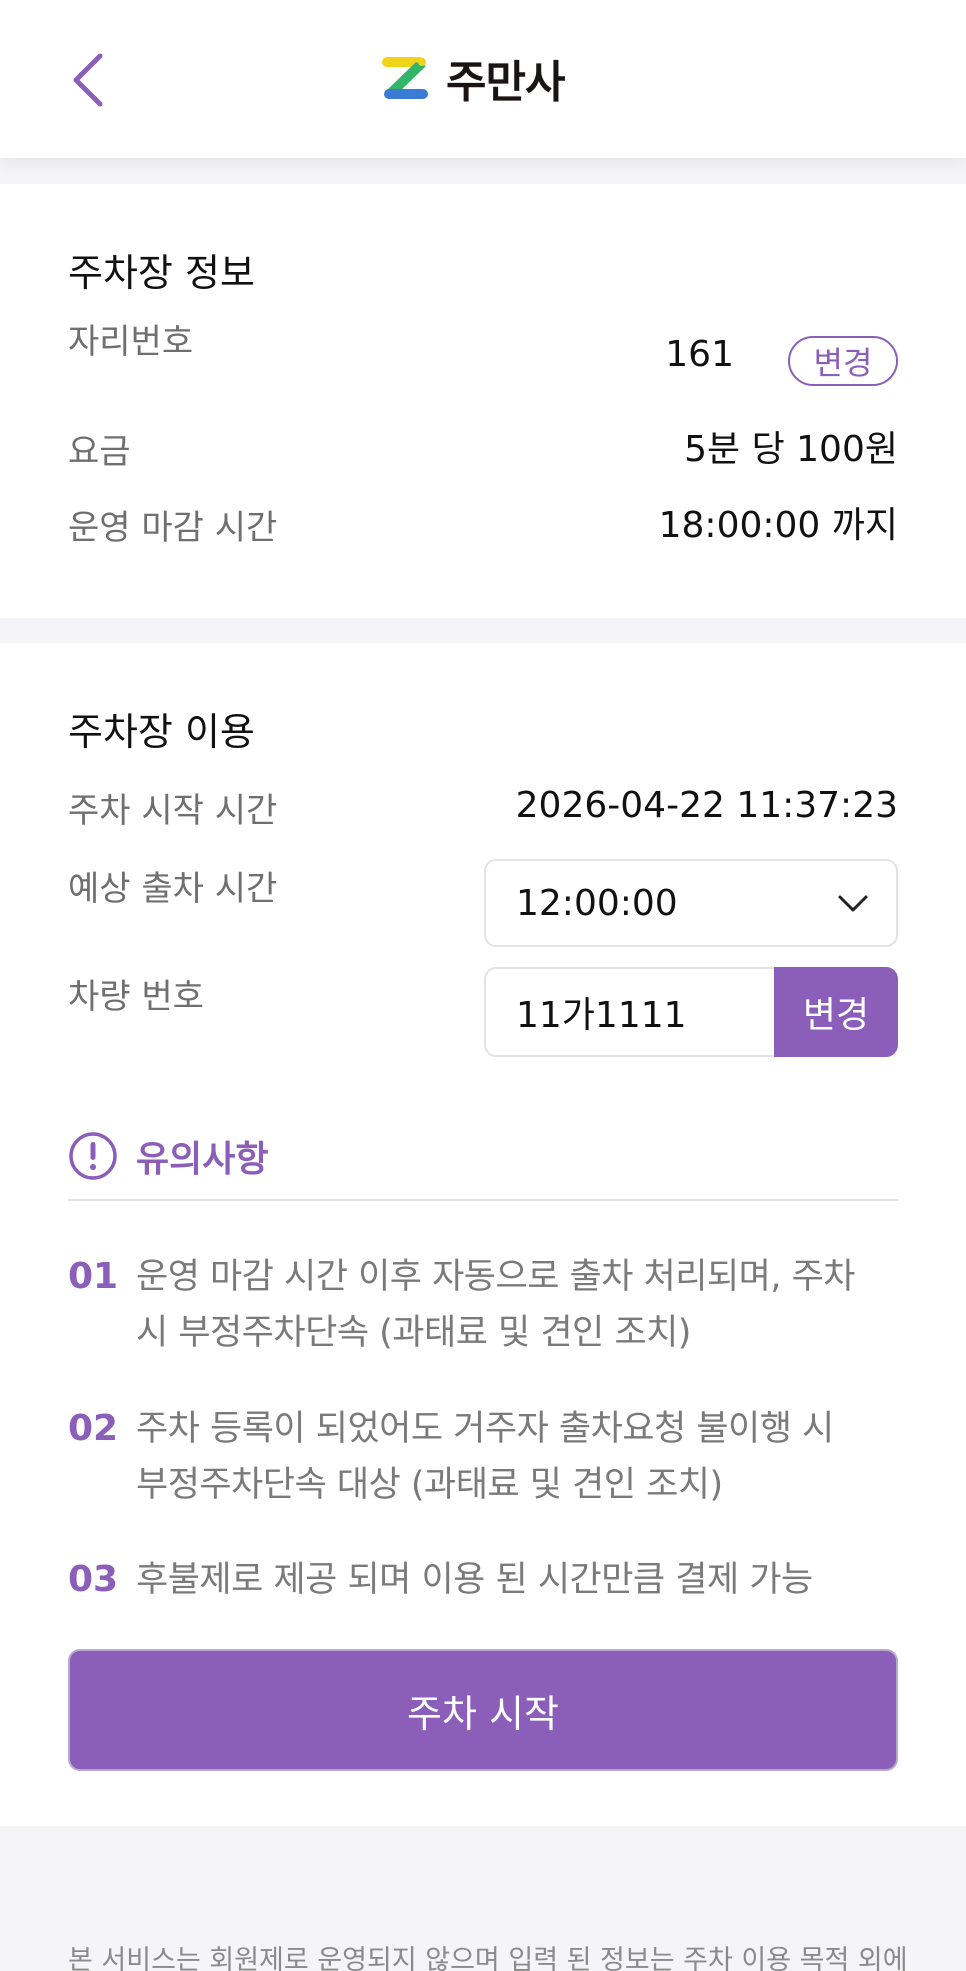  What do you see at coordinates (483, 1200) in the screenshot?
I see `notice-divider` at bounding box center [483, 1200].